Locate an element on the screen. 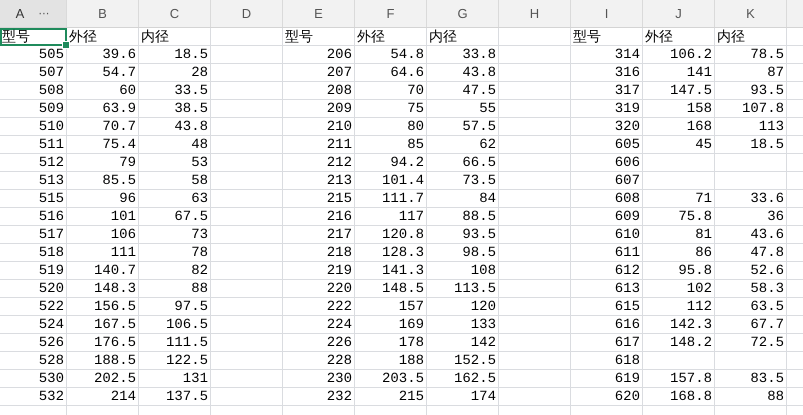 This screenshot has height=415, width=803. table-cell: 532 is located at coordinates (51, 397).